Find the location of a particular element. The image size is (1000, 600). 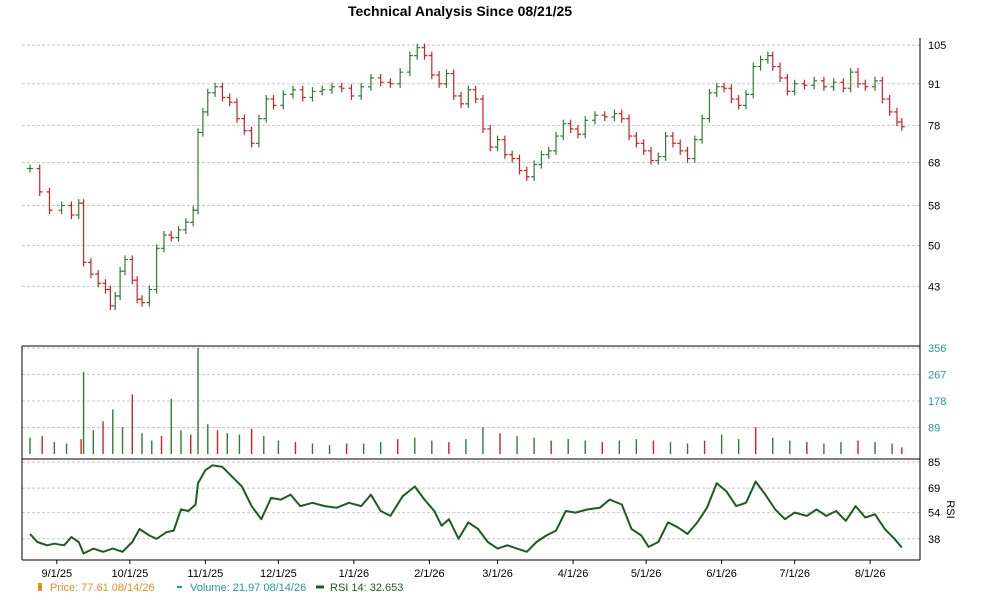

price-tick-label: 43 is located at coordinates (934, 287).